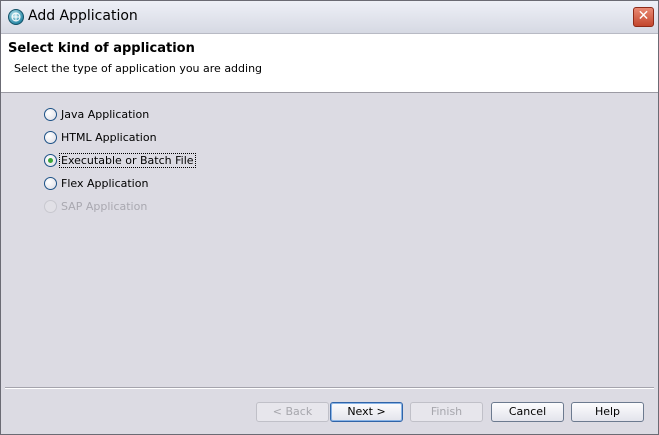  What do you see at coordinates (50, 114) in the screenshot?
I see `radio-java-application` at bounding box center [50, 114].